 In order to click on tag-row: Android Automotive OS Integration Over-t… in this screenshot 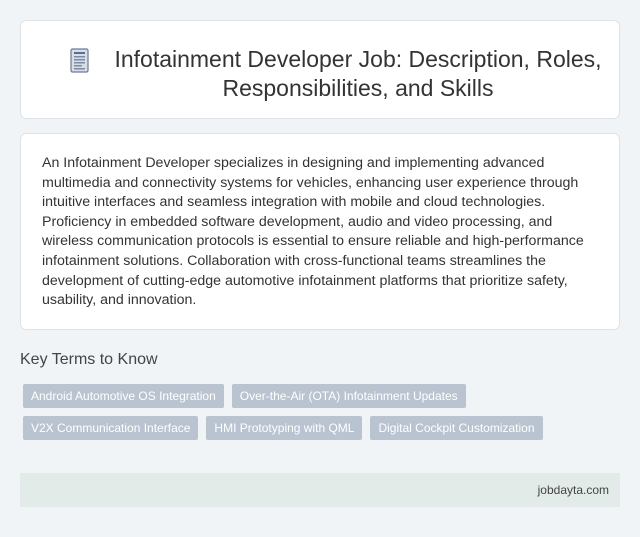, I will do `click(244, 396)`.